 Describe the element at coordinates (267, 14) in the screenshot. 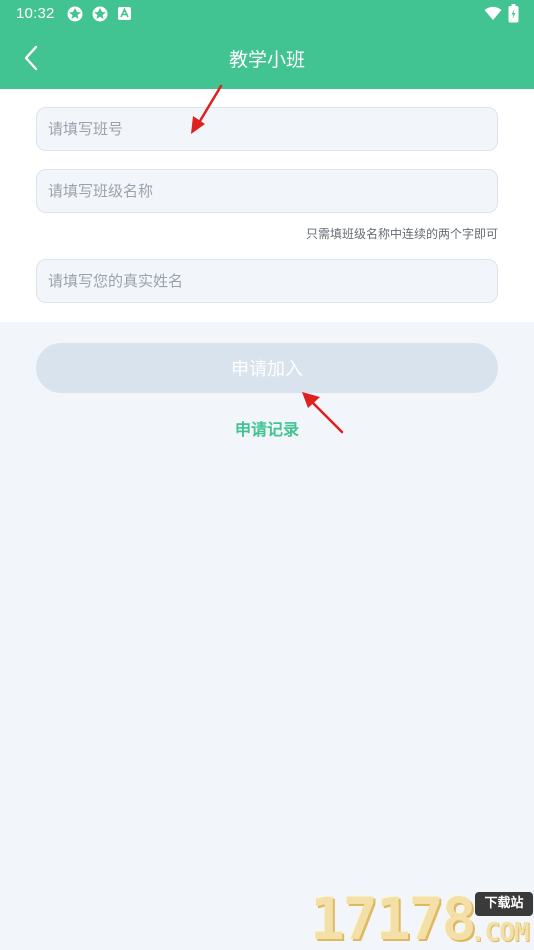

I see `status-bar: 10:32` at that location.